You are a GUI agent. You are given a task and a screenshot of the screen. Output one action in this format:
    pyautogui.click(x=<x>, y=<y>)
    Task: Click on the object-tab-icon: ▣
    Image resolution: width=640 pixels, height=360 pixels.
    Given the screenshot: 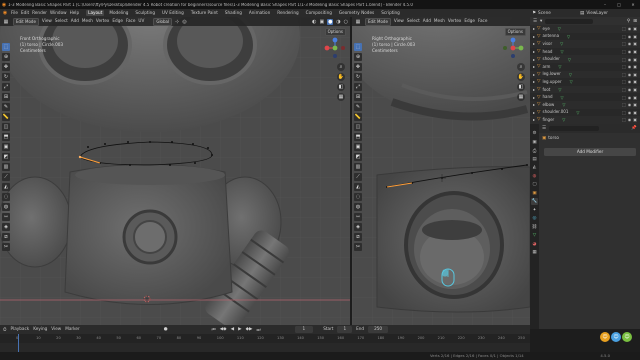 What is the action you would take?
    pyautogui.click(x=534, y=193)
    